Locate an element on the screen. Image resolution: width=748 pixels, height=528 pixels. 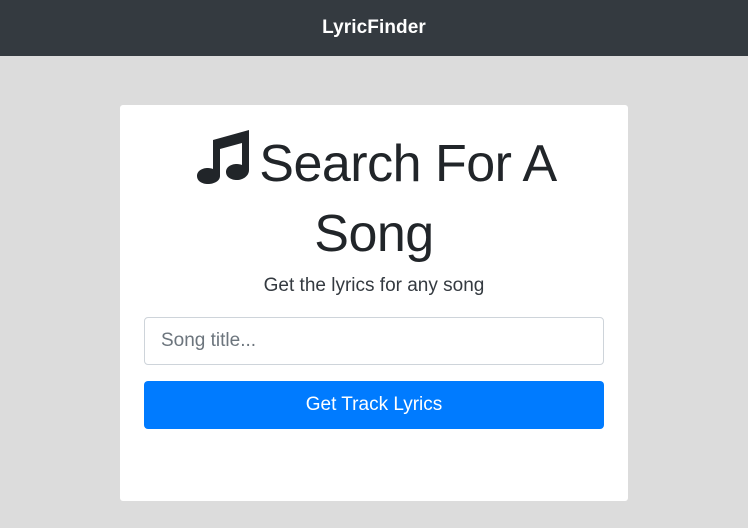
music-note-icon is located at coordinates (223, 157).